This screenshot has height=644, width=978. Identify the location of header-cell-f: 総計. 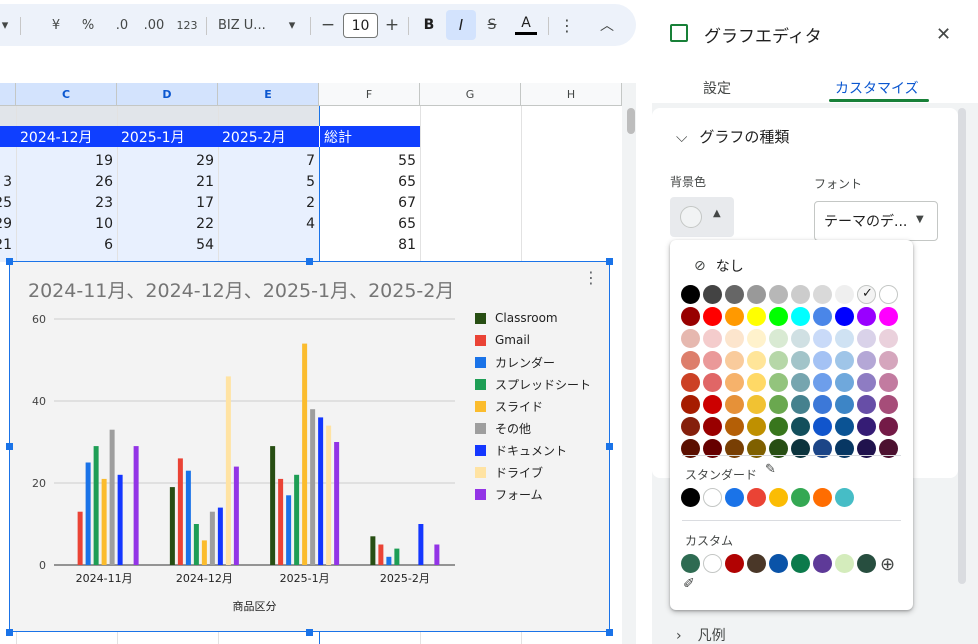
(369, 136).